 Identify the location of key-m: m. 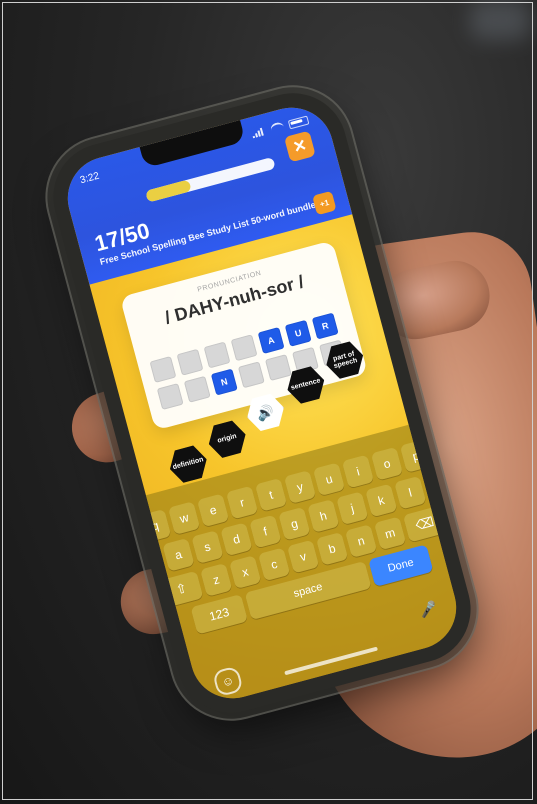
(390, 533).